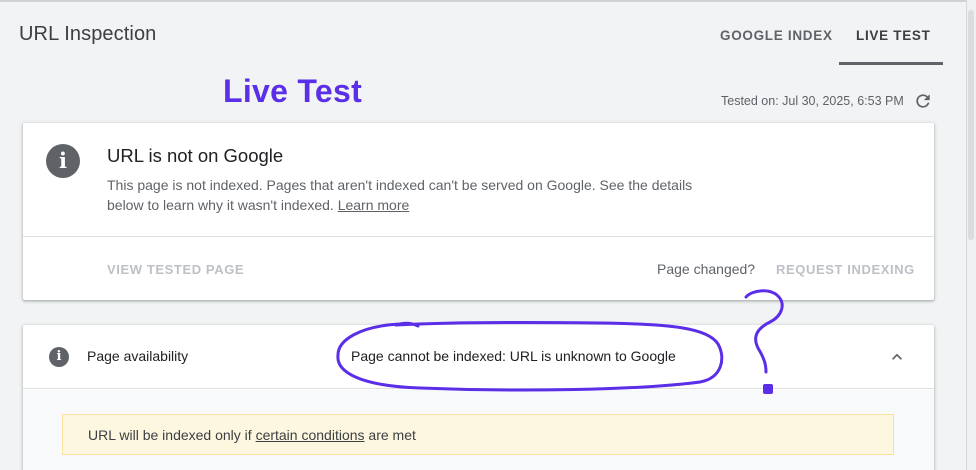  What do you see at coordinates (195, 155) in the screenshot?
I see `status-title: URL is not on Google` at bounding box center [195, 155].